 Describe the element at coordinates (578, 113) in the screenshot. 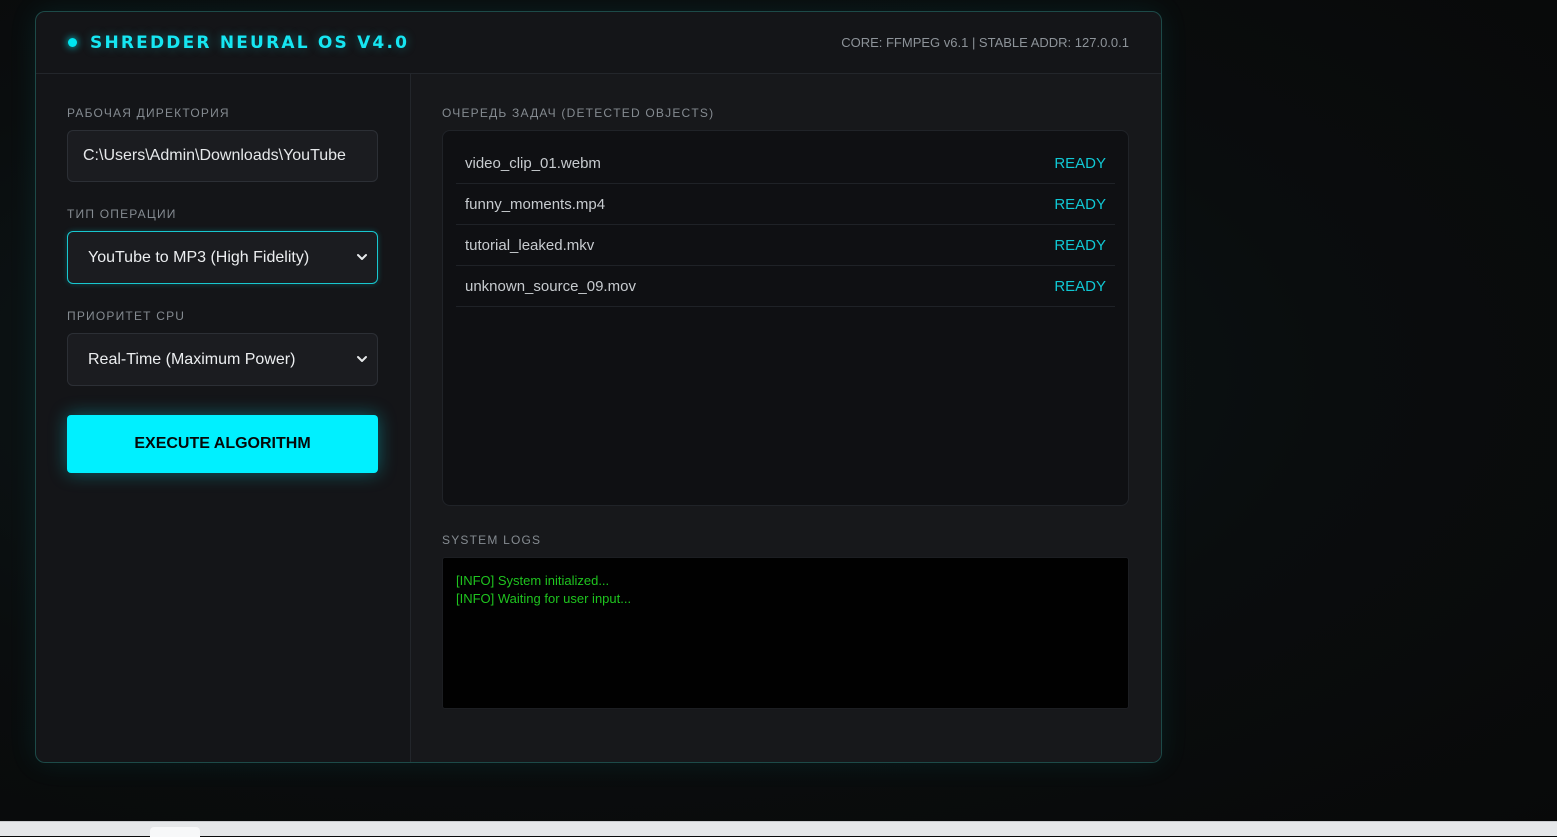

I see `queue-label: Очередь задач (Detected Objects)` at that location.